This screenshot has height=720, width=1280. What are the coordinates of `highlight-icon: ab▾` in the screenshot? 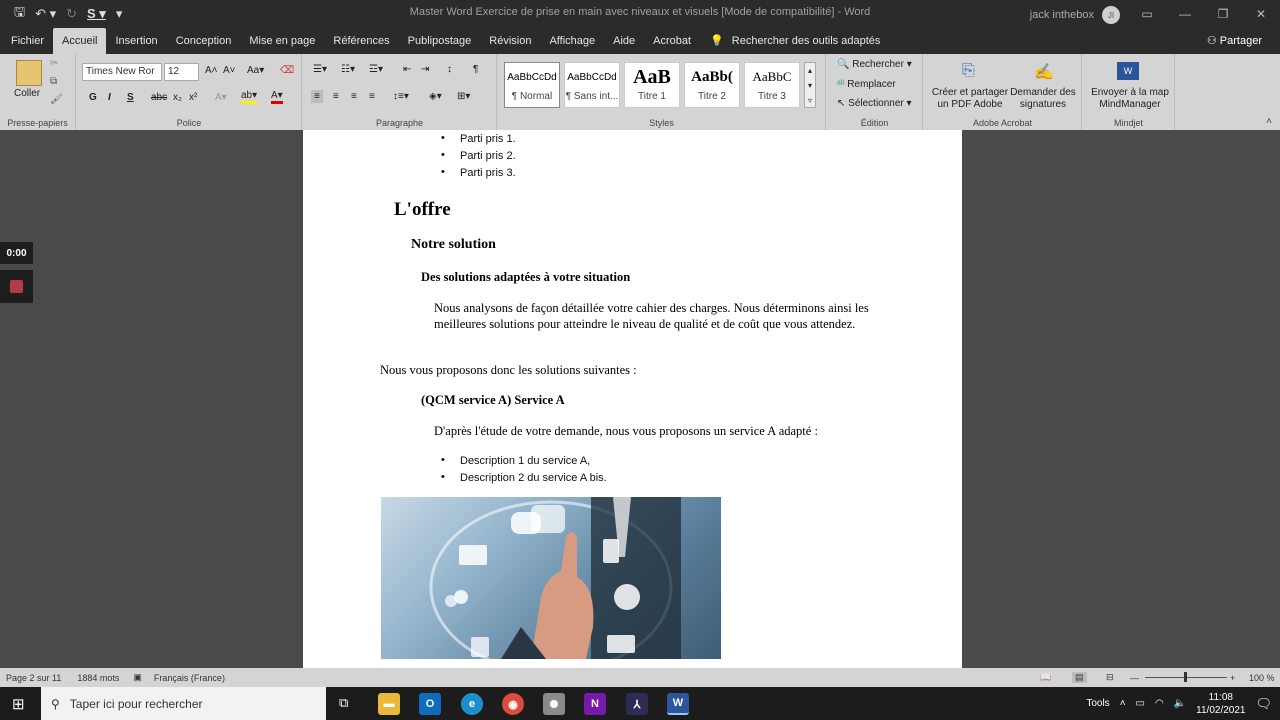 It's located at (249, 97).